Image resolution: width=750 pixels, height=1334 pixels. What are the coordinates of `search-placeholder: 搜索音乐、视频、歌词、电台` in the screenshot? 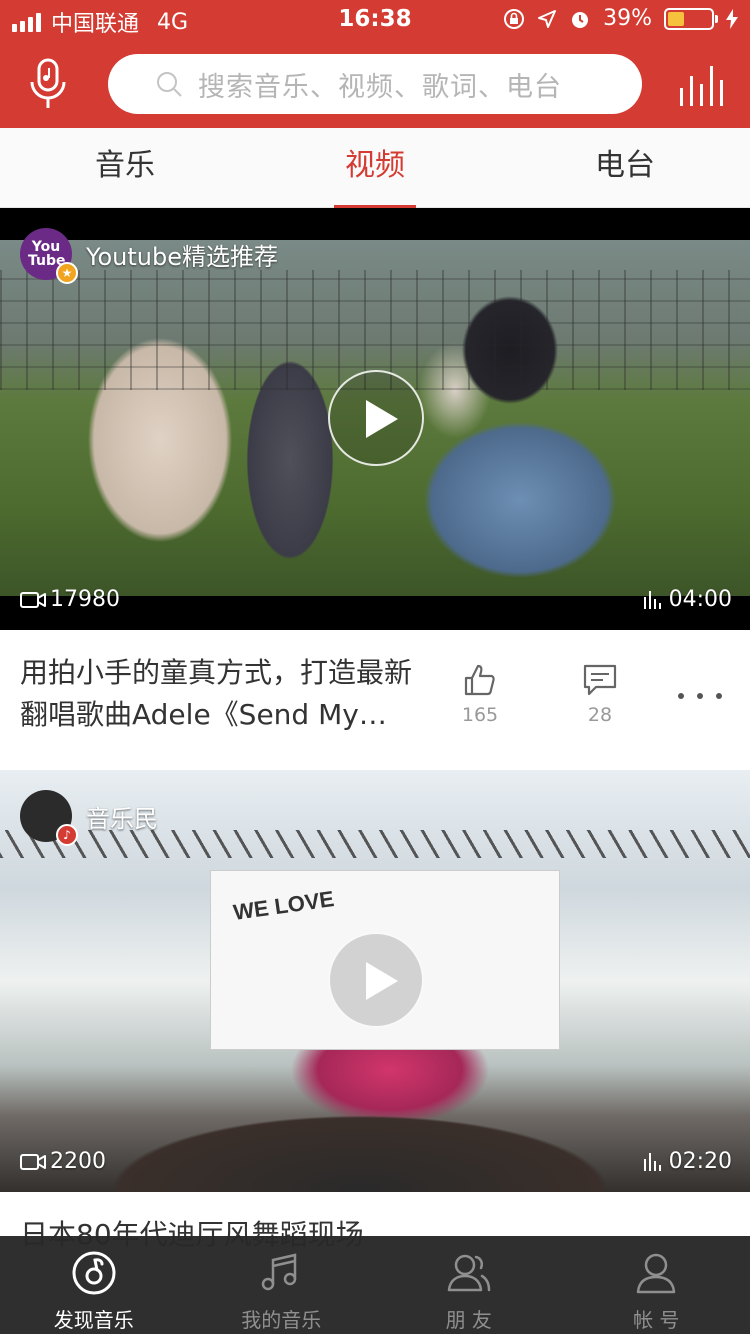 It's located at (380, 87).